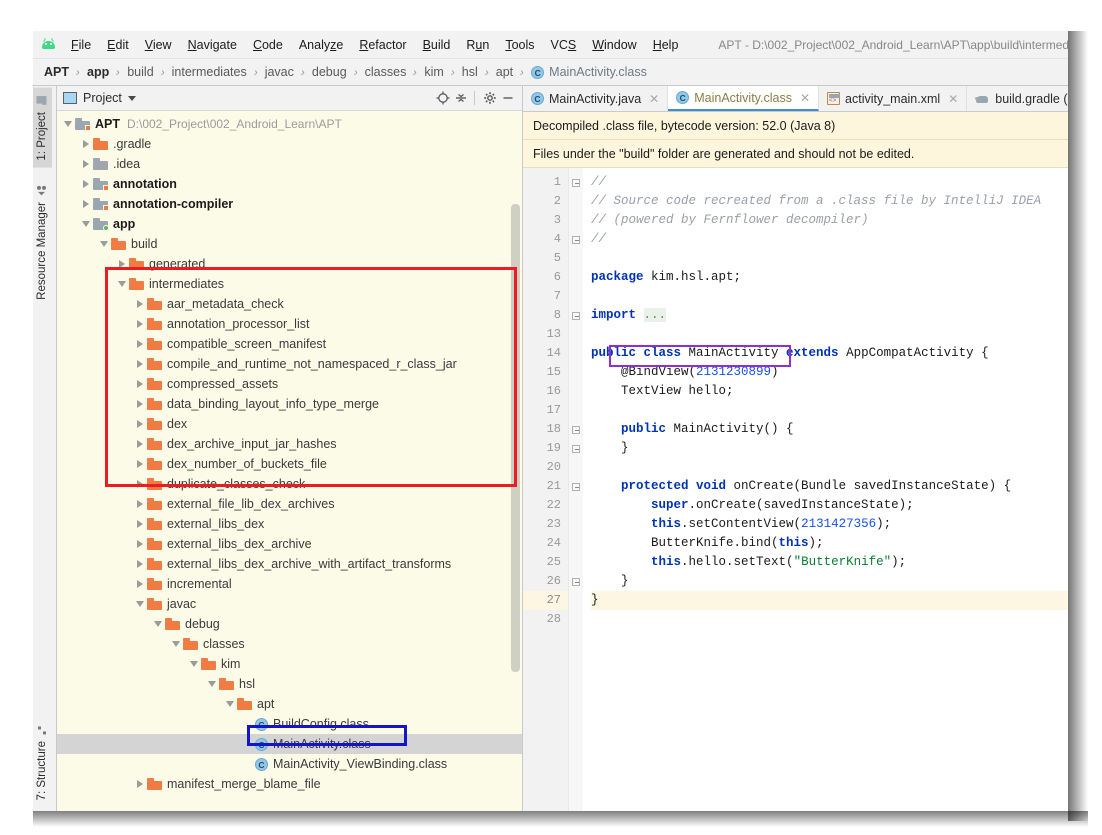  What do you see at coordinates (289, 524) in the screenshot?
I see `tree-node: external_libs_dex` at bounding box center [289, 524].